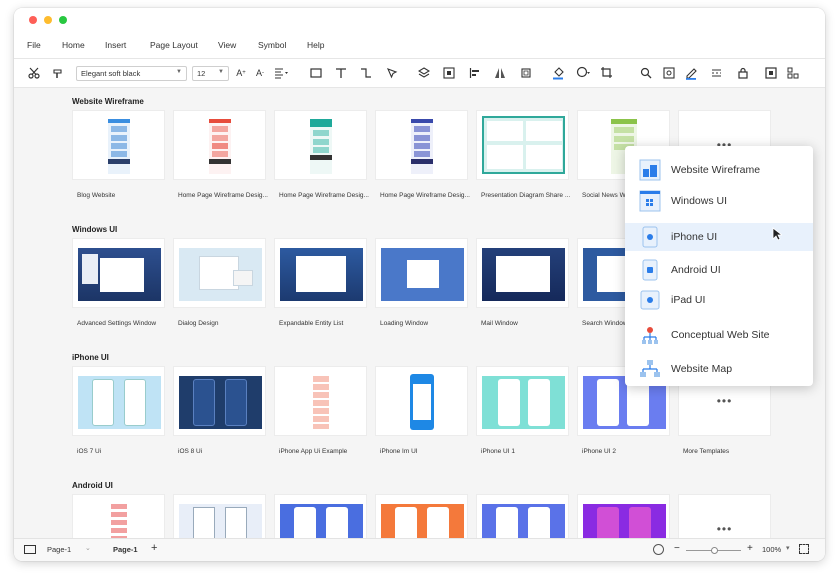 The width and height of the screenshot is (838, 576). I want to click on font-size-select: 12 ▼, so click(210, 73).